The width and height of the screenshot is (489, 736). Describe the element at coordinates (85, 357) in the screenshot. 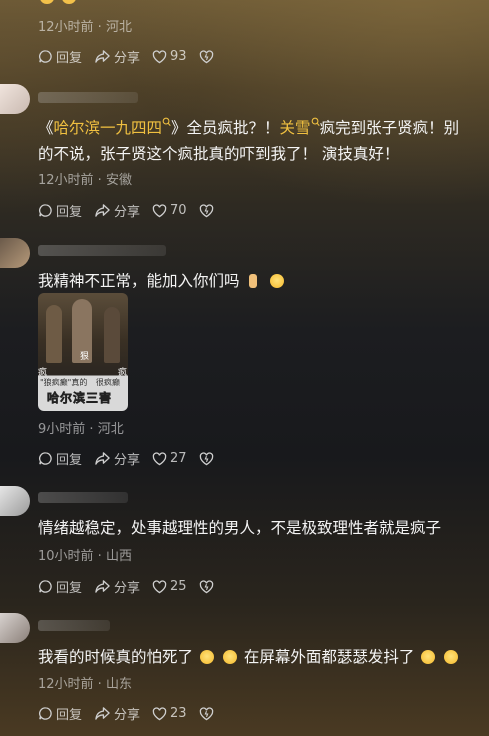

I see `sticker-text-center: 狠` at that location.